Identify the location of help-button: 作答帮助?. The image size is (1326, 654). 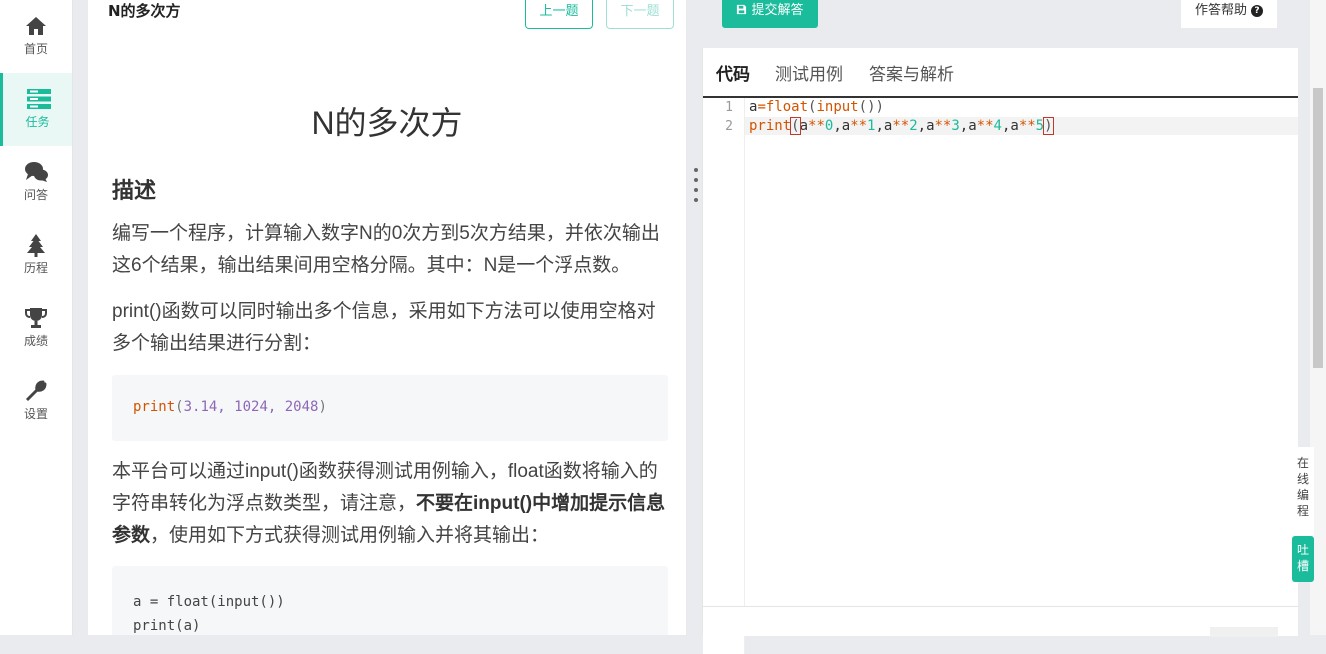
(1229, 14).